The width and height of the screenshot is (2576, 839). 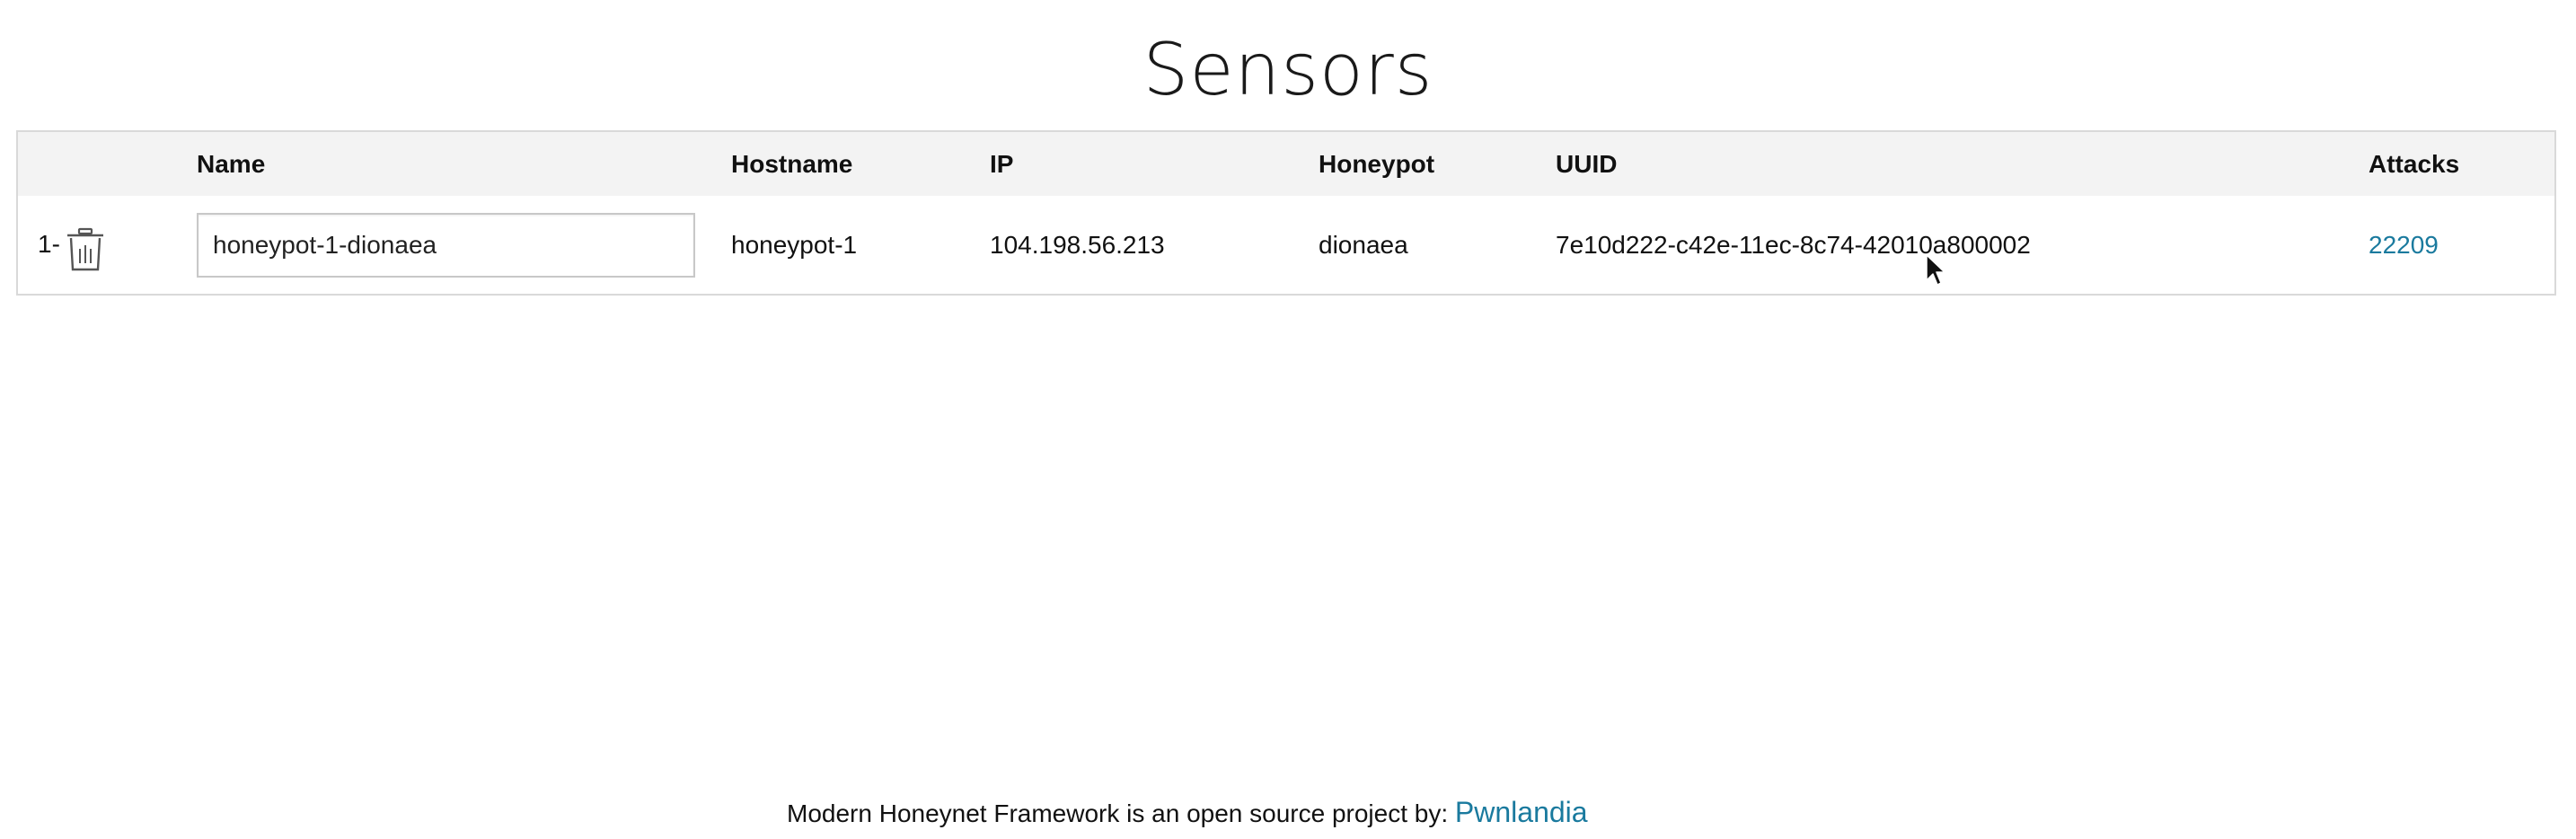 I want to click on row-index-cell: 1-, so click(x=107, y=245).